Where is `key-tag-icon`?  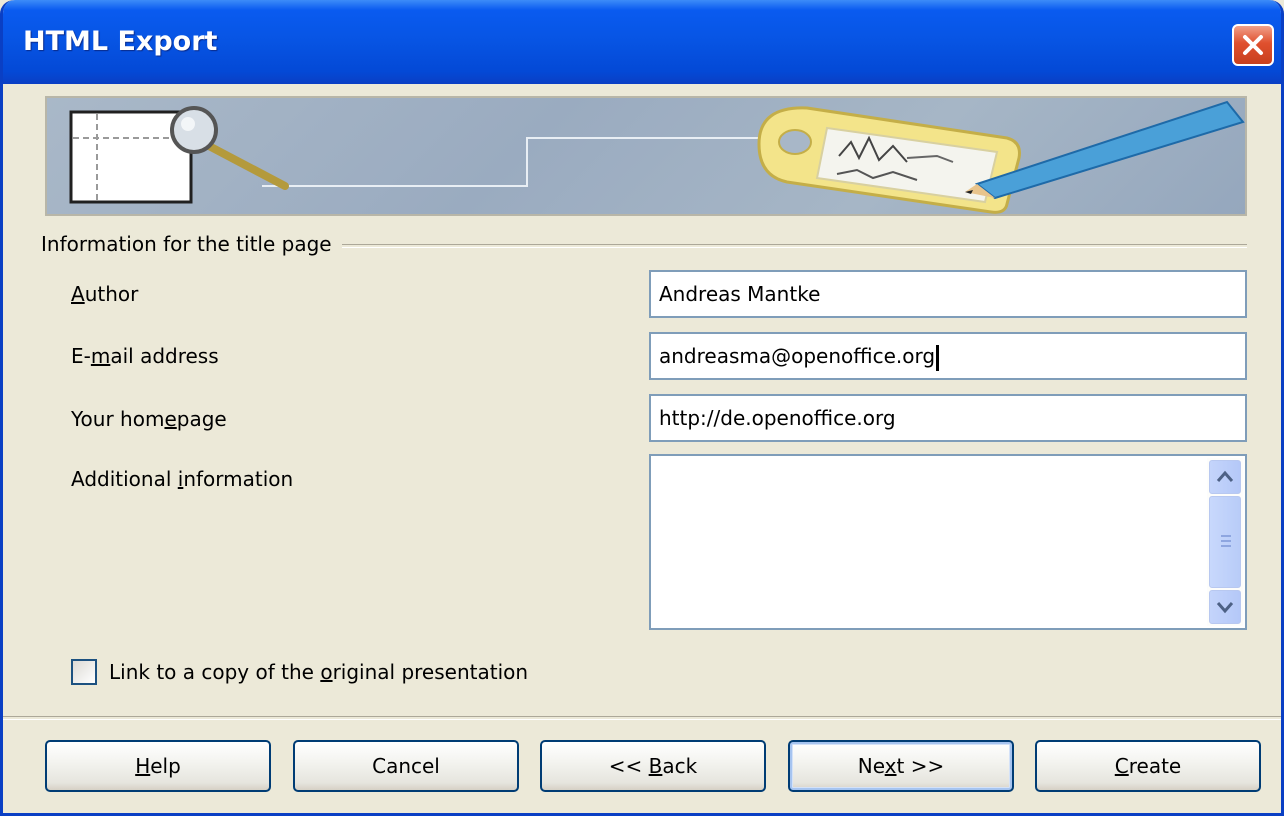 key-tag-icon is located at coordinates (889, 160).